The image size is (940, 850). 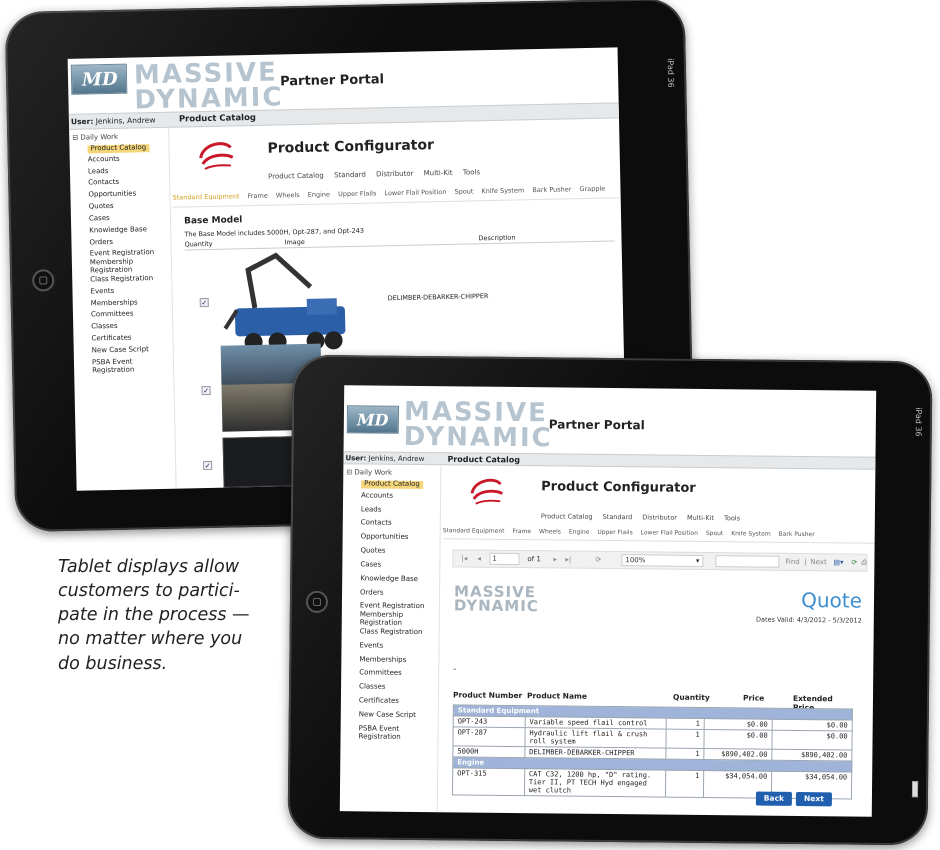 I want to click on first-page-icon: |◂, so click(x=464, y=558).